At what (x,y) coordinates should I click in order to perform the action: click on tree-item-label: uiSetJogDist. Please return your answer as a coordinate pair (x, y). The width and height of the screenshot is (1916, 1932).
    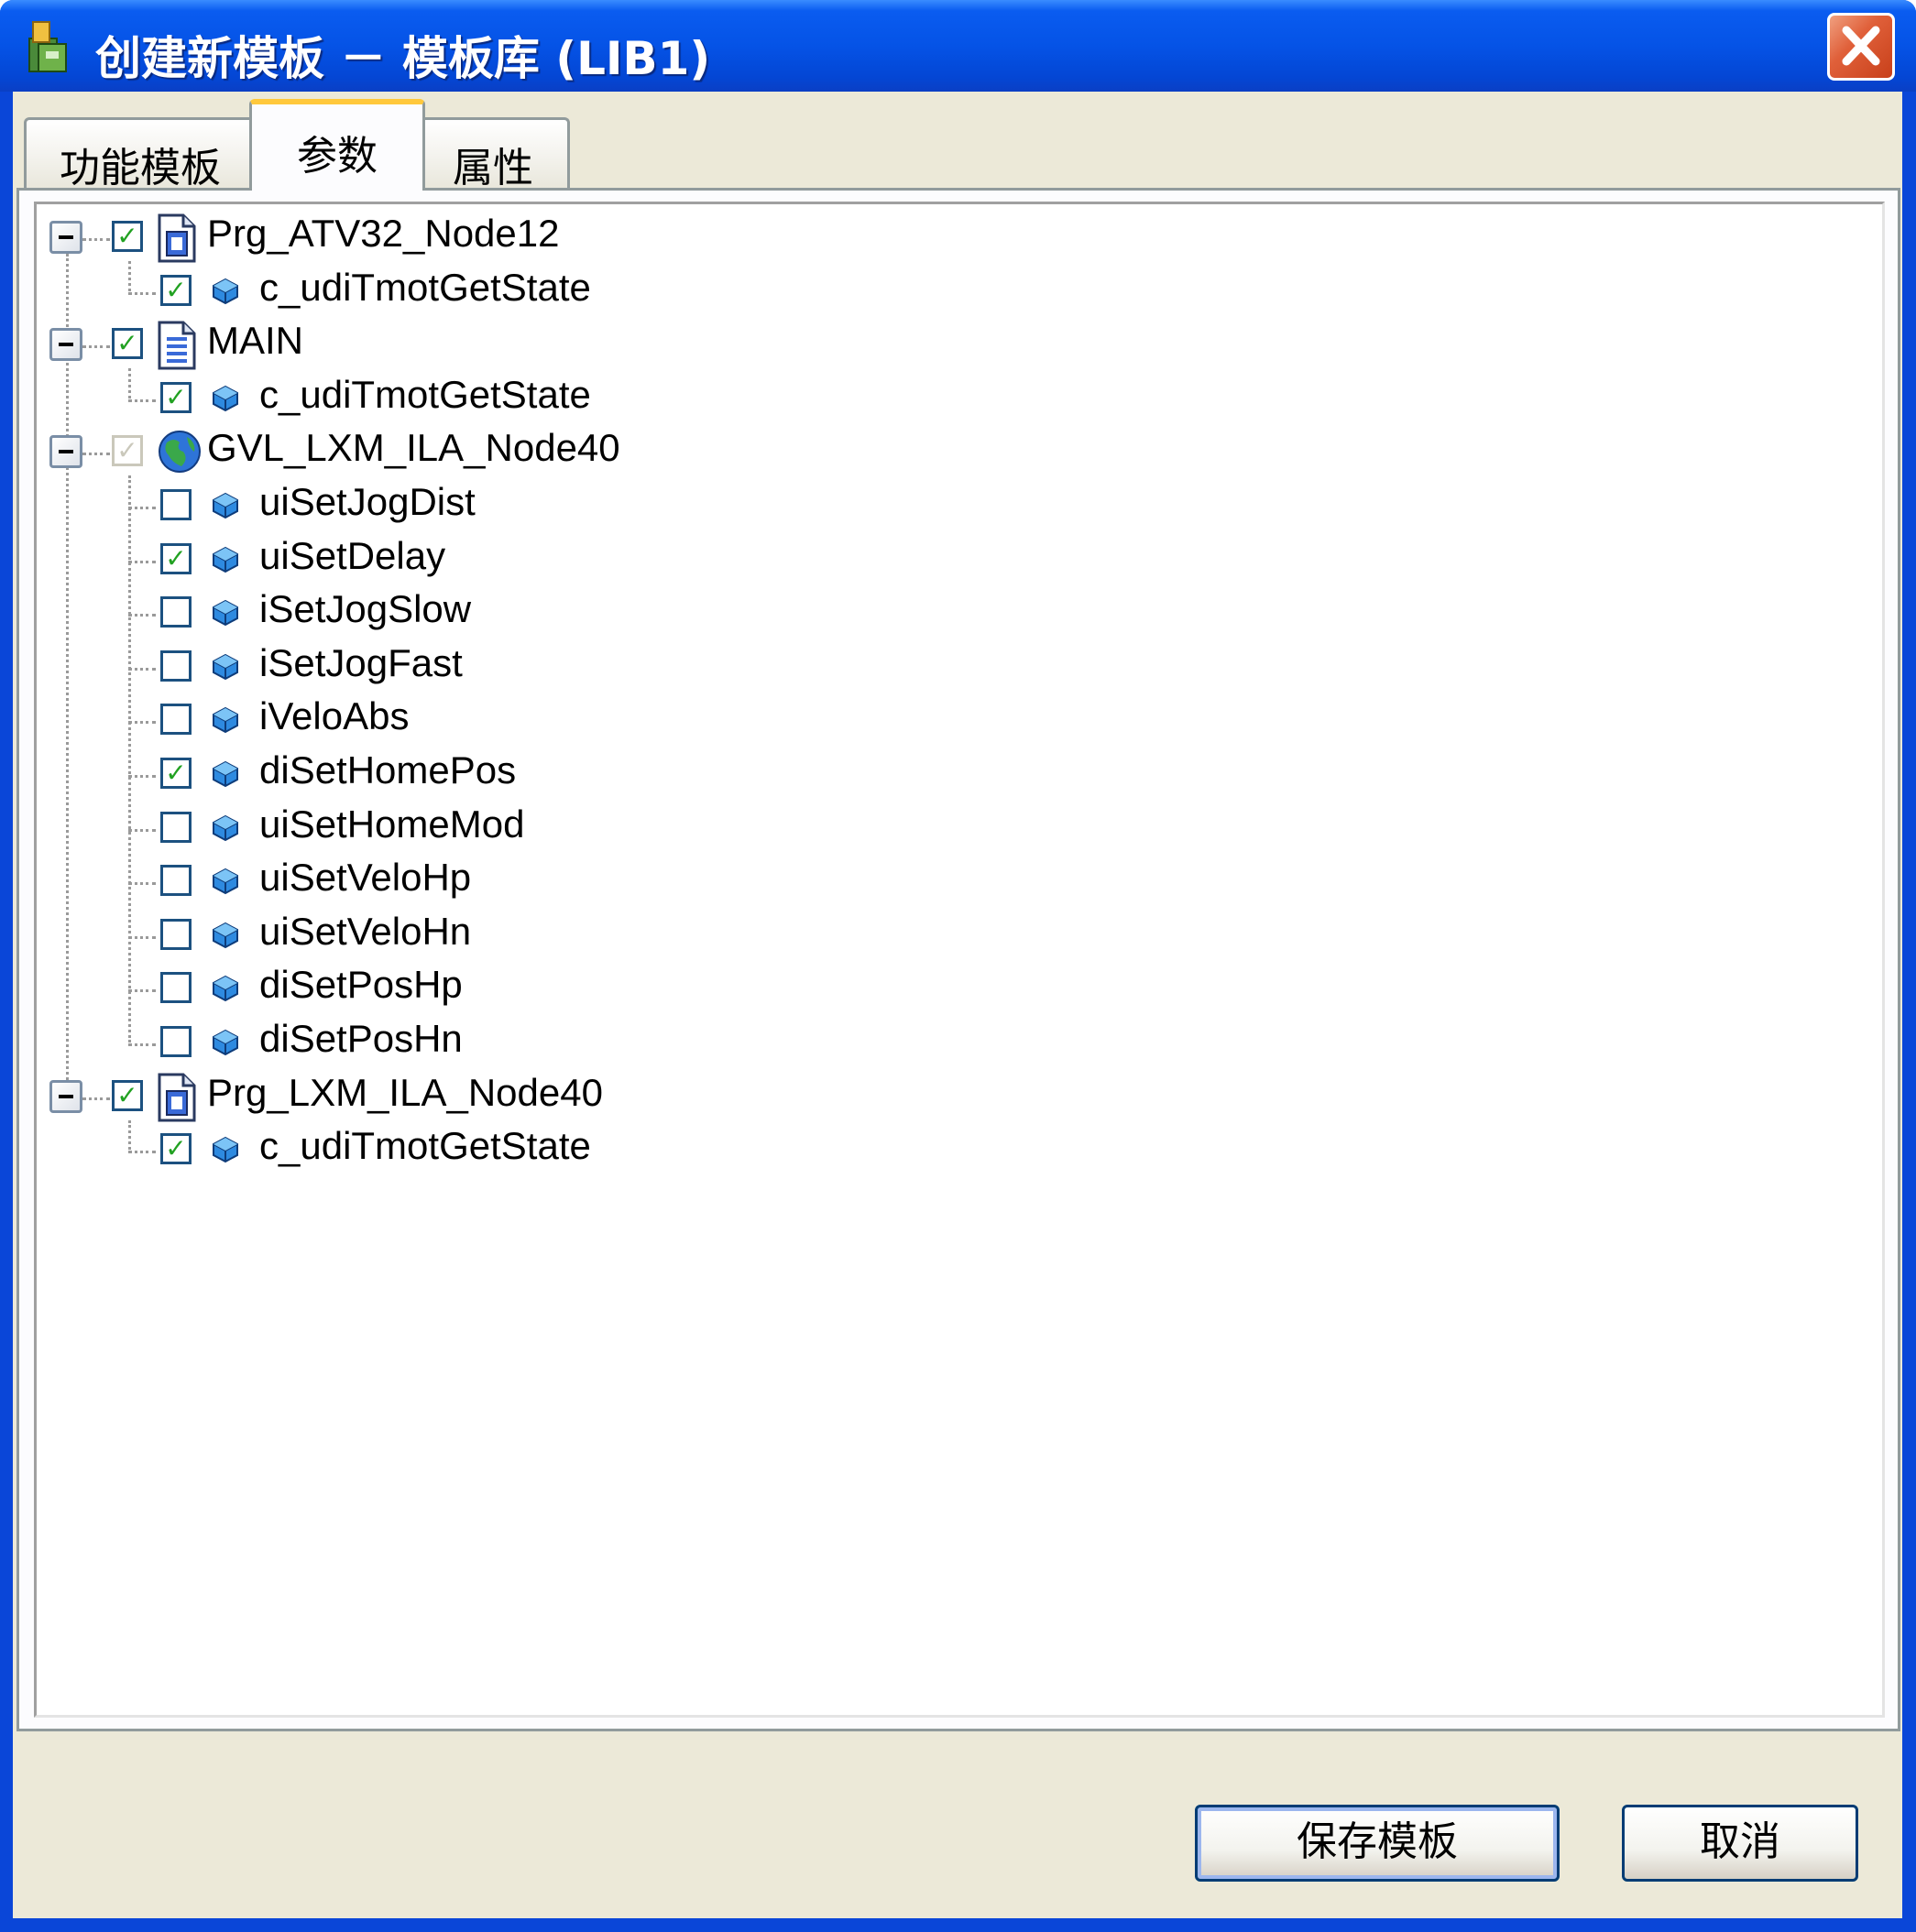
    Looking at the image, I should click on (367, 502).